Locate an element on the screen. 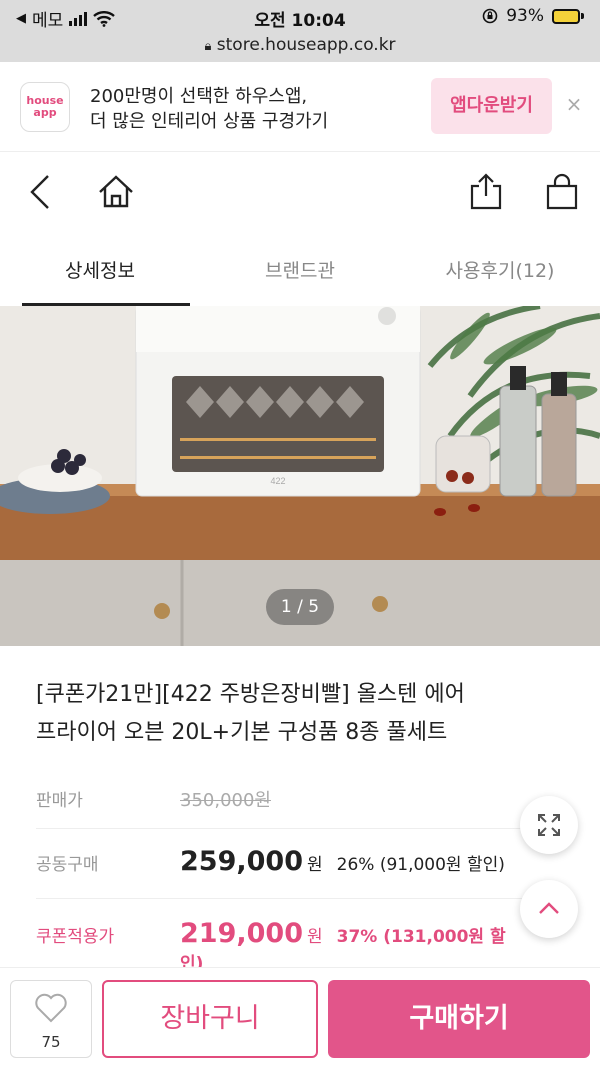 The width and height of the screenshot is (600, 1067). heart-icon is located at coordinates (51, 1008).